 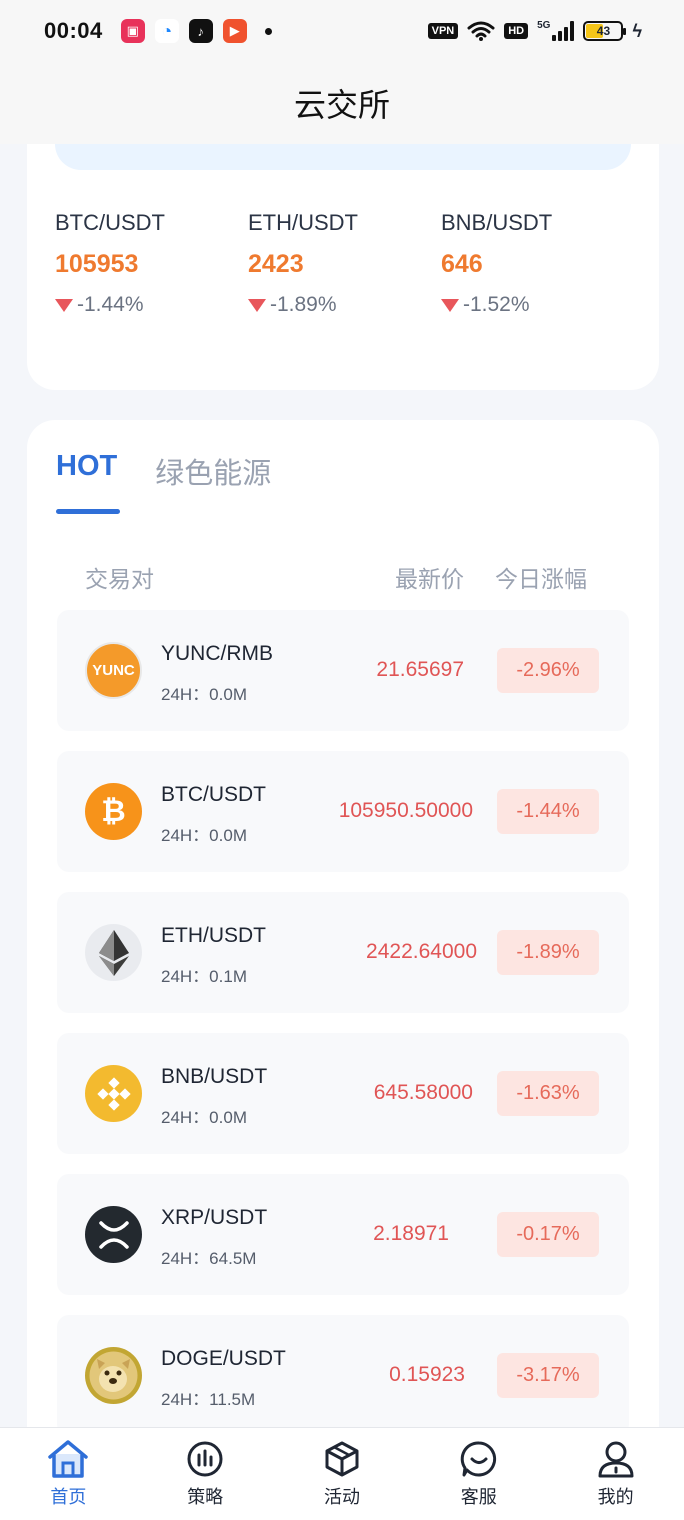 I want to click on network-type-label: 5G, so click(x=544, y=25).